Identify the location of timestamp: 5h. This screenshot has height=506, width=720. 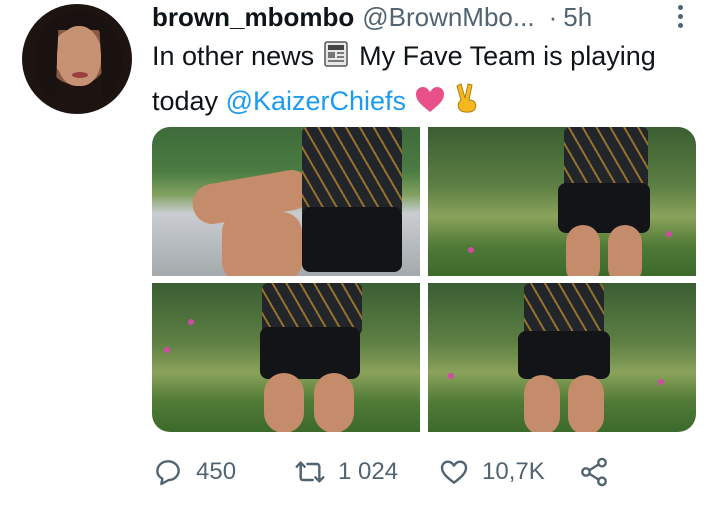
(577, 17).